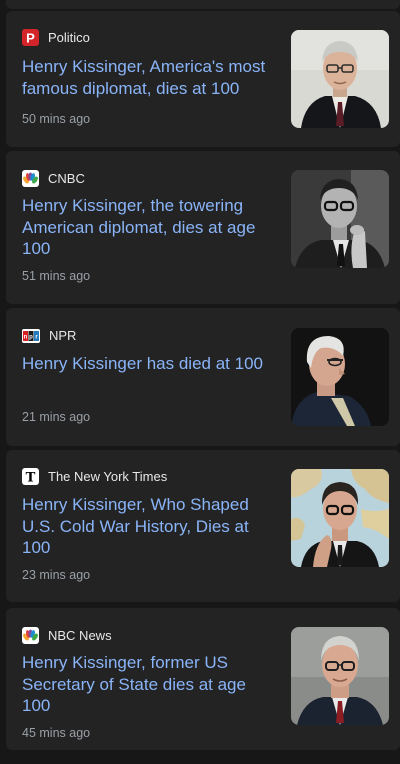 This screenshot has width=400, height=764. I want to click on politico-logo-icon: P, so click(30, 37).